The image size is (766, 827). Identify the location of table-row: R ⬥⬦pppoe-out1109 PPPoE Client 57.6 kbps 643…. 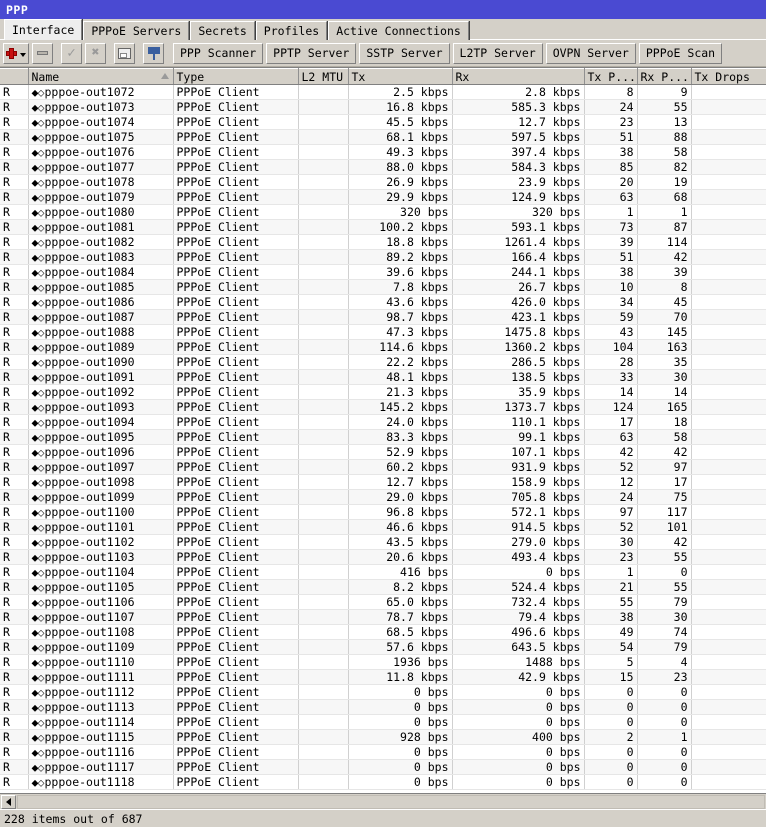
(383, 647).